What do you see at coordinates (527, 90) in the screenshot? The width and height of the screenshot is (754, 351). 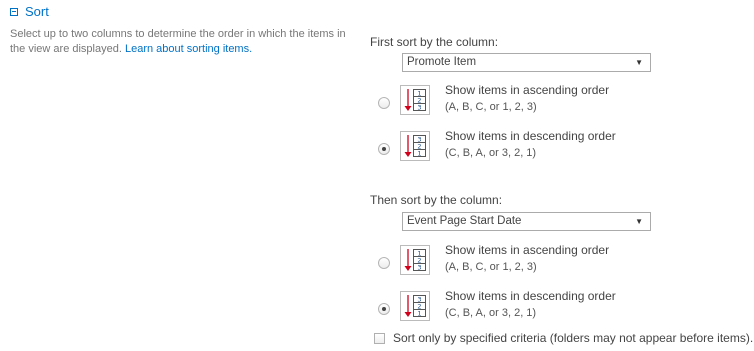 I see `first-sort-ascending-title: Show items in ascending order` at bounding box center [527, 90].